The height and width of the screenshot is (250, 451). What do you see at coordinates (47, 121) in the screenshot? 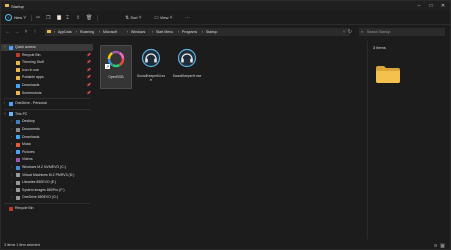
I see `sidebar-item: › Desktop` at bounding box center [47, 121].